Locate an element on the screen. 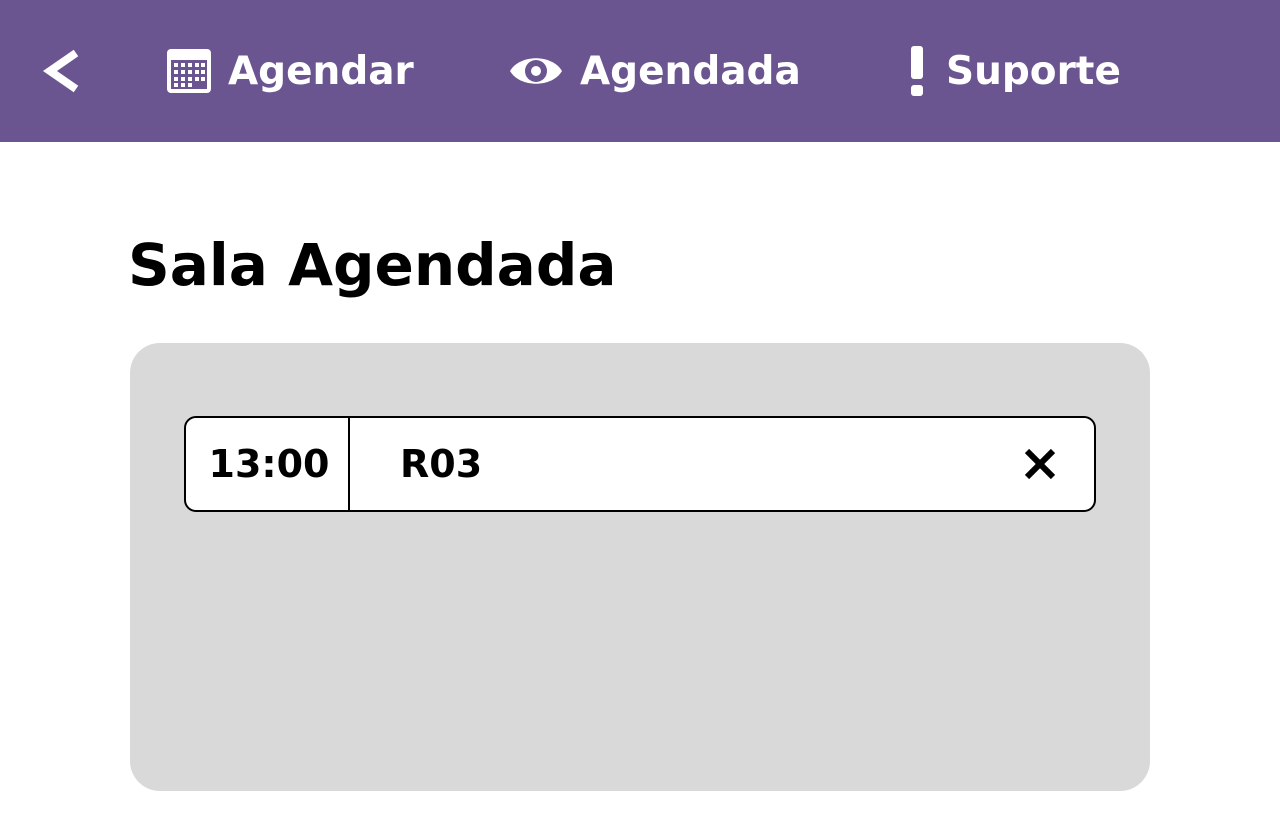 This screenshot has height=832, width=1280. cancel-booking-button is located at coordinates (1040, 464).